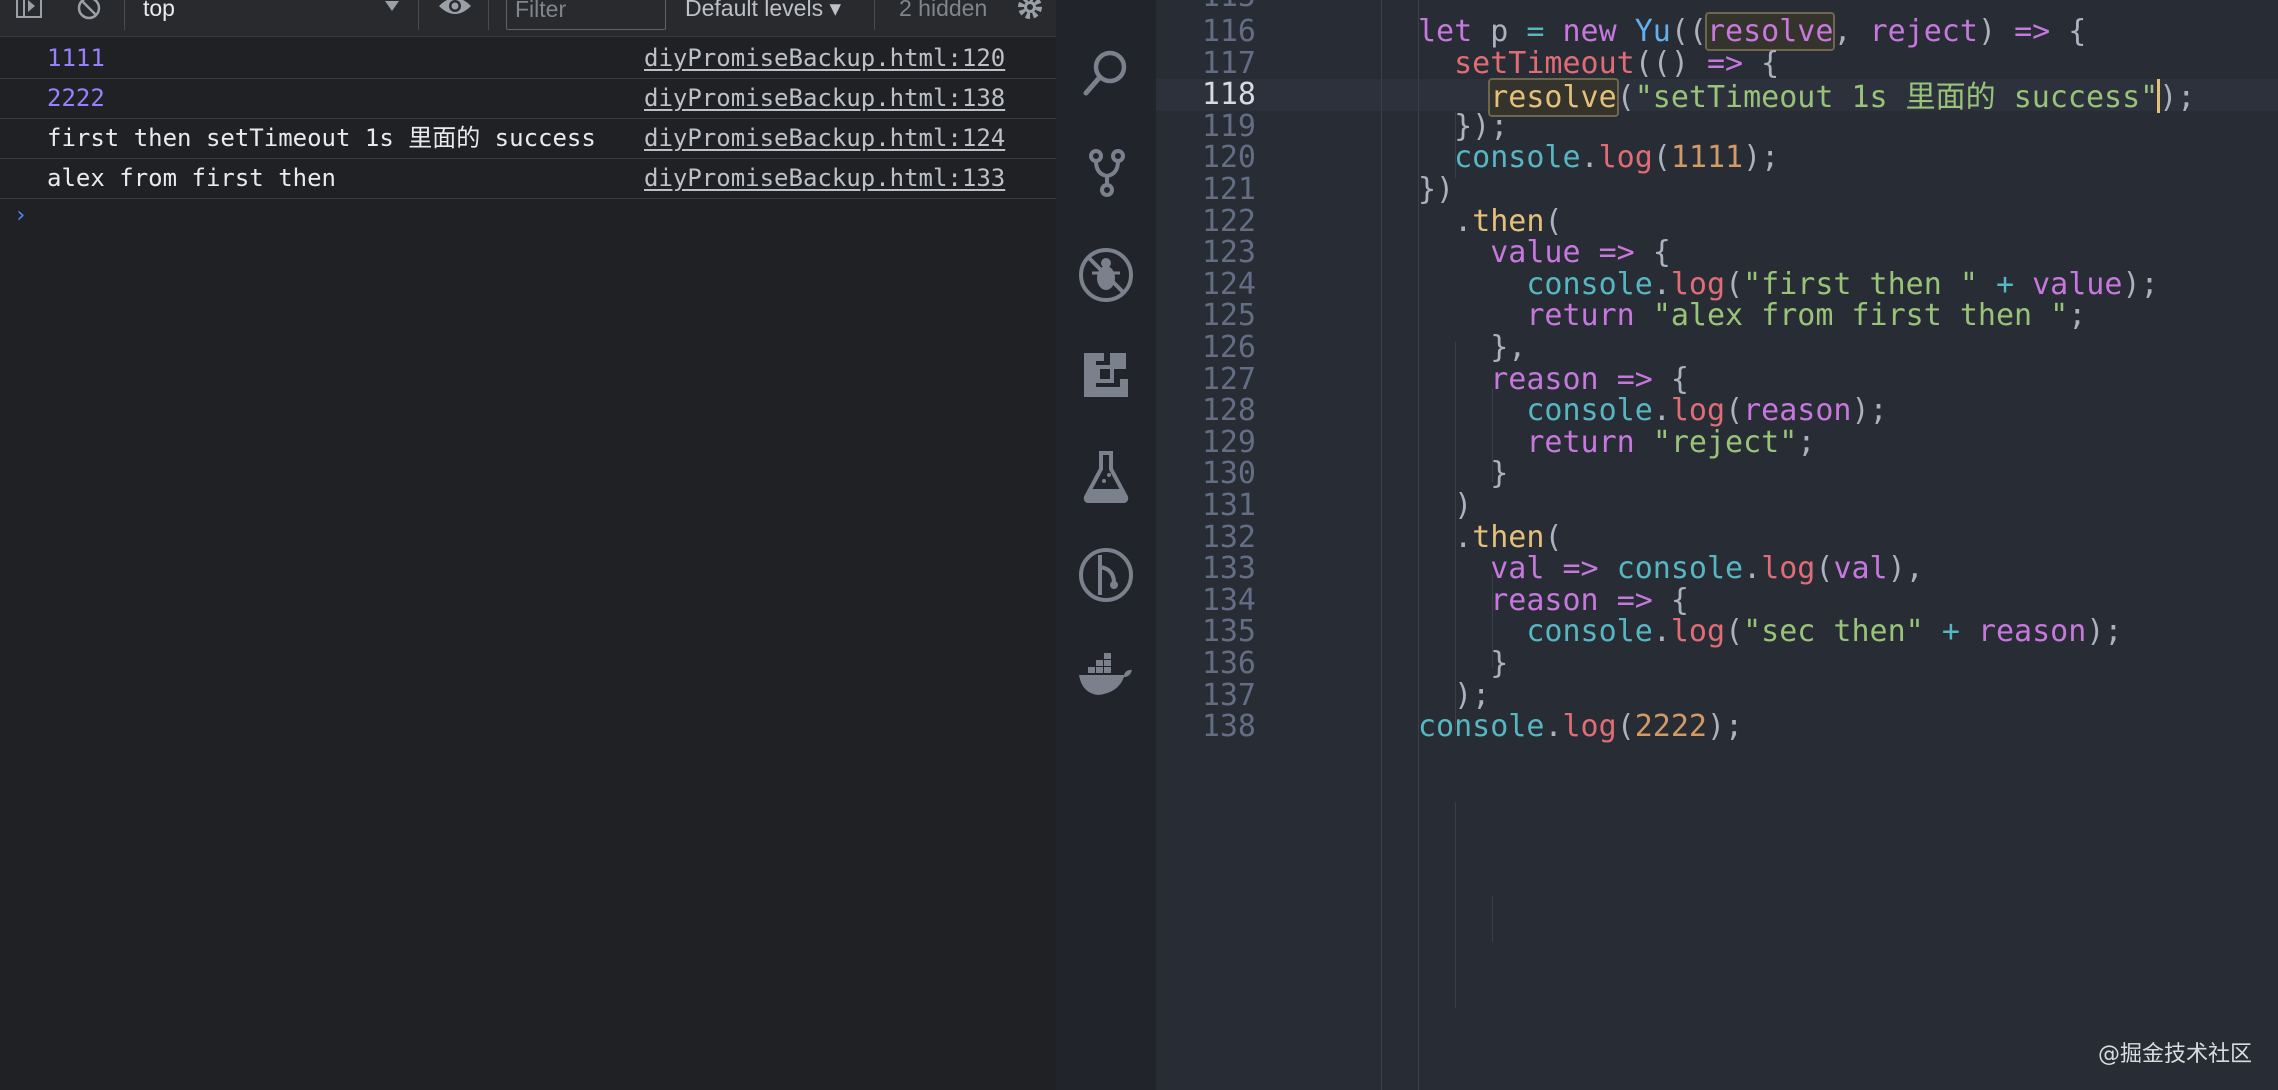 The width and height of the screenshot is (2278, 1090). Describe the element at coordinates (1652, 411) in the screenshot. I see `code-text: console.log(reason);` at that location.